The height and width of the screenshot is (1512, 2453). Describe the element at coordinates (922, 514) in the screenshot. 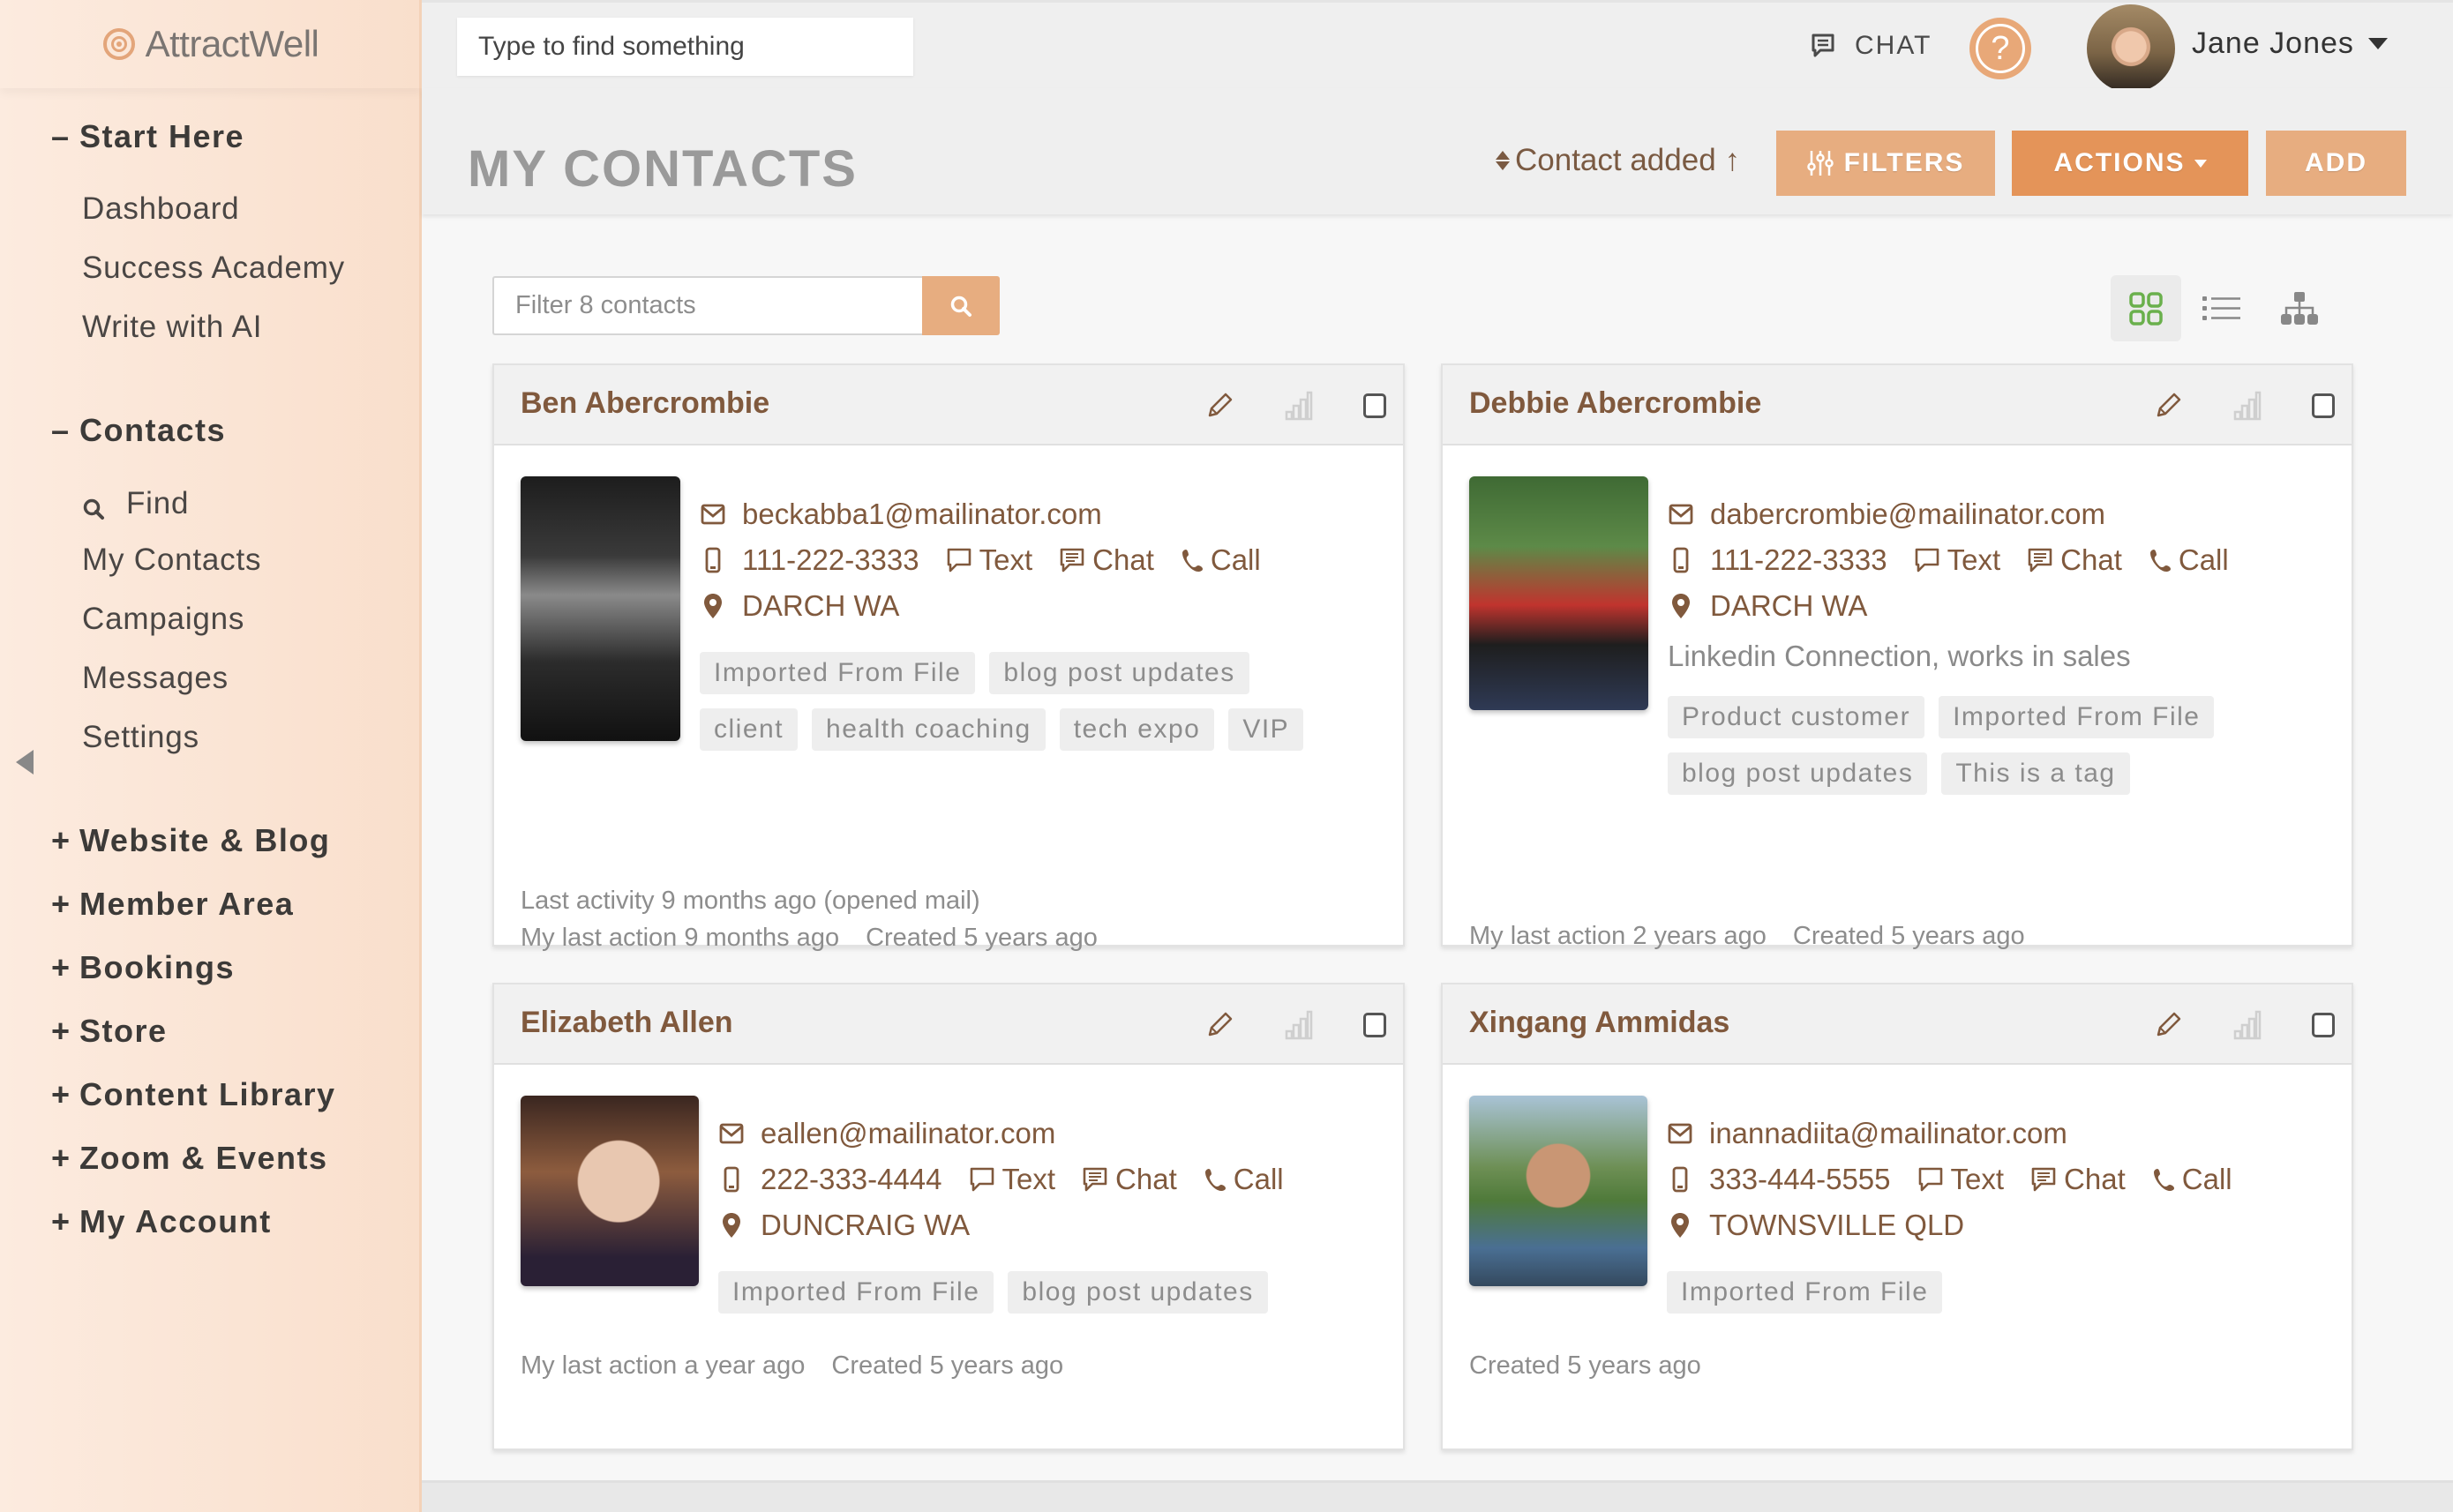

I see `contact-email: beckabba1@mailinator.com` at that location.